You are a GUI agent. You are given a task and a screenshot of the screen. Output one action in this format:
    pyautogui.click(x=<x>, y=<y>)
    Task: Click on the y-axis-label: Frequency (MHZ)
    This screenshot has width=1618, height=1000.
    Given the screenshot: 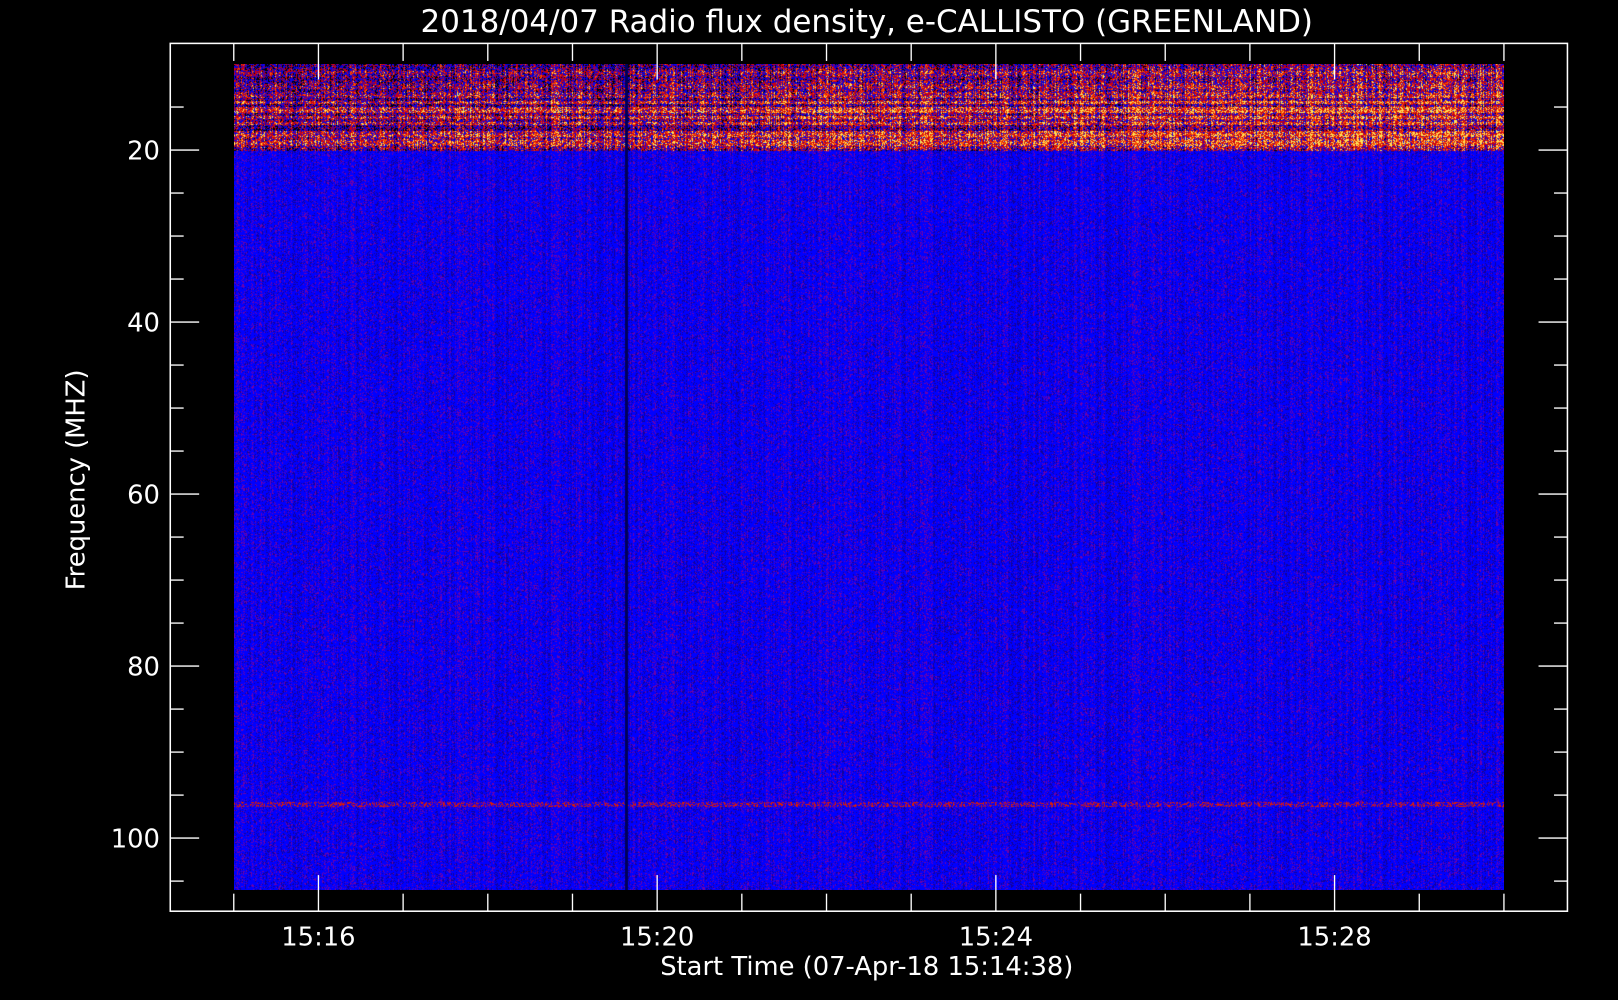 What is the action you would take?
    pyautogui.click(x=77, y=479)
    